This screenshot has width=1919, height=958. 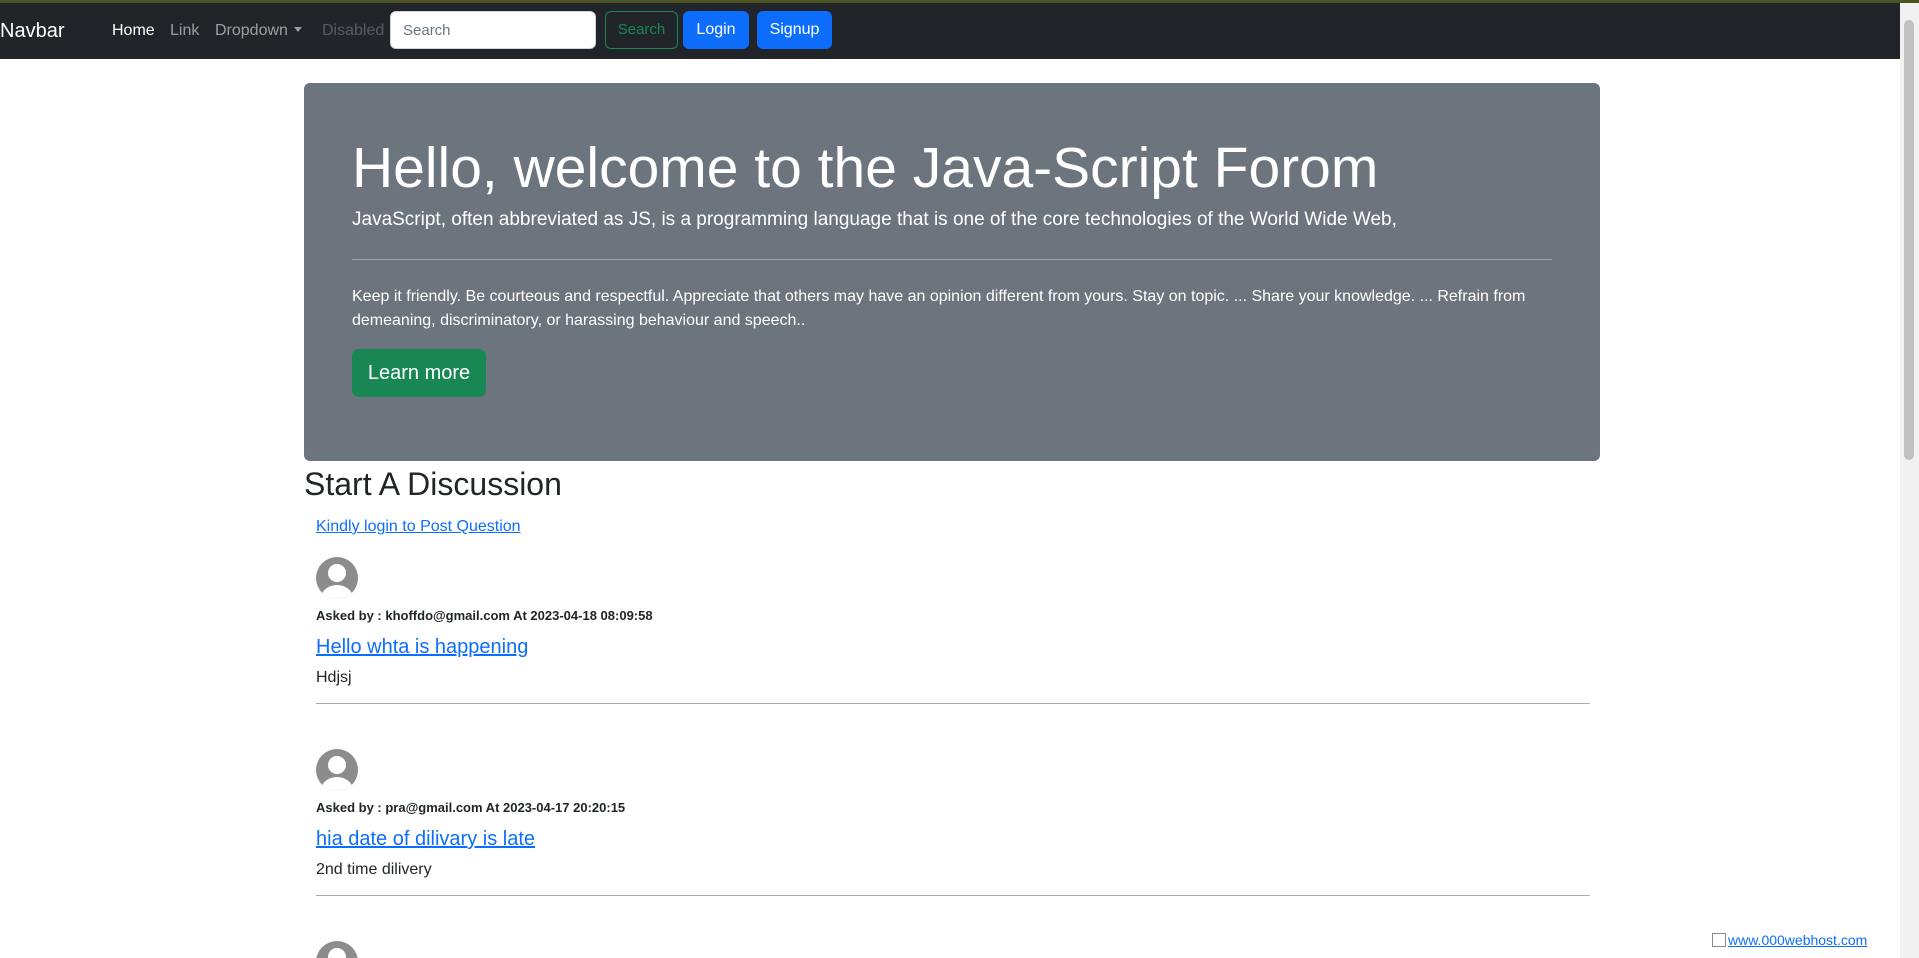 What do you see at coordinates (794, 30) in the screenshot?
I see `signup-button: Signup` at bounding box center [794, 30].